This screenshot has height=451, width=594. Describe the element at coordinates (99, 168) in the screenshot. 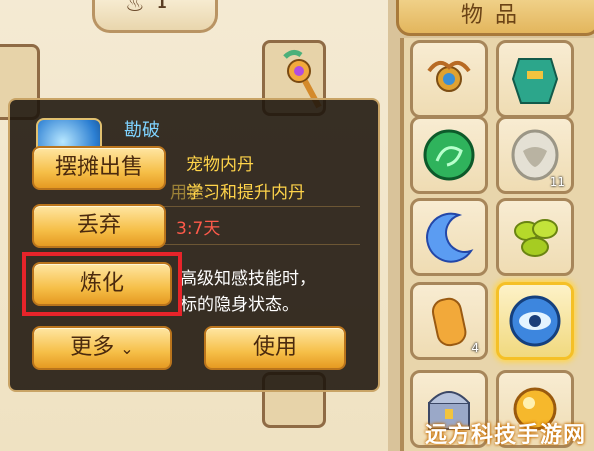

I see `sell-stall-button: 摆摊出售` at that location.